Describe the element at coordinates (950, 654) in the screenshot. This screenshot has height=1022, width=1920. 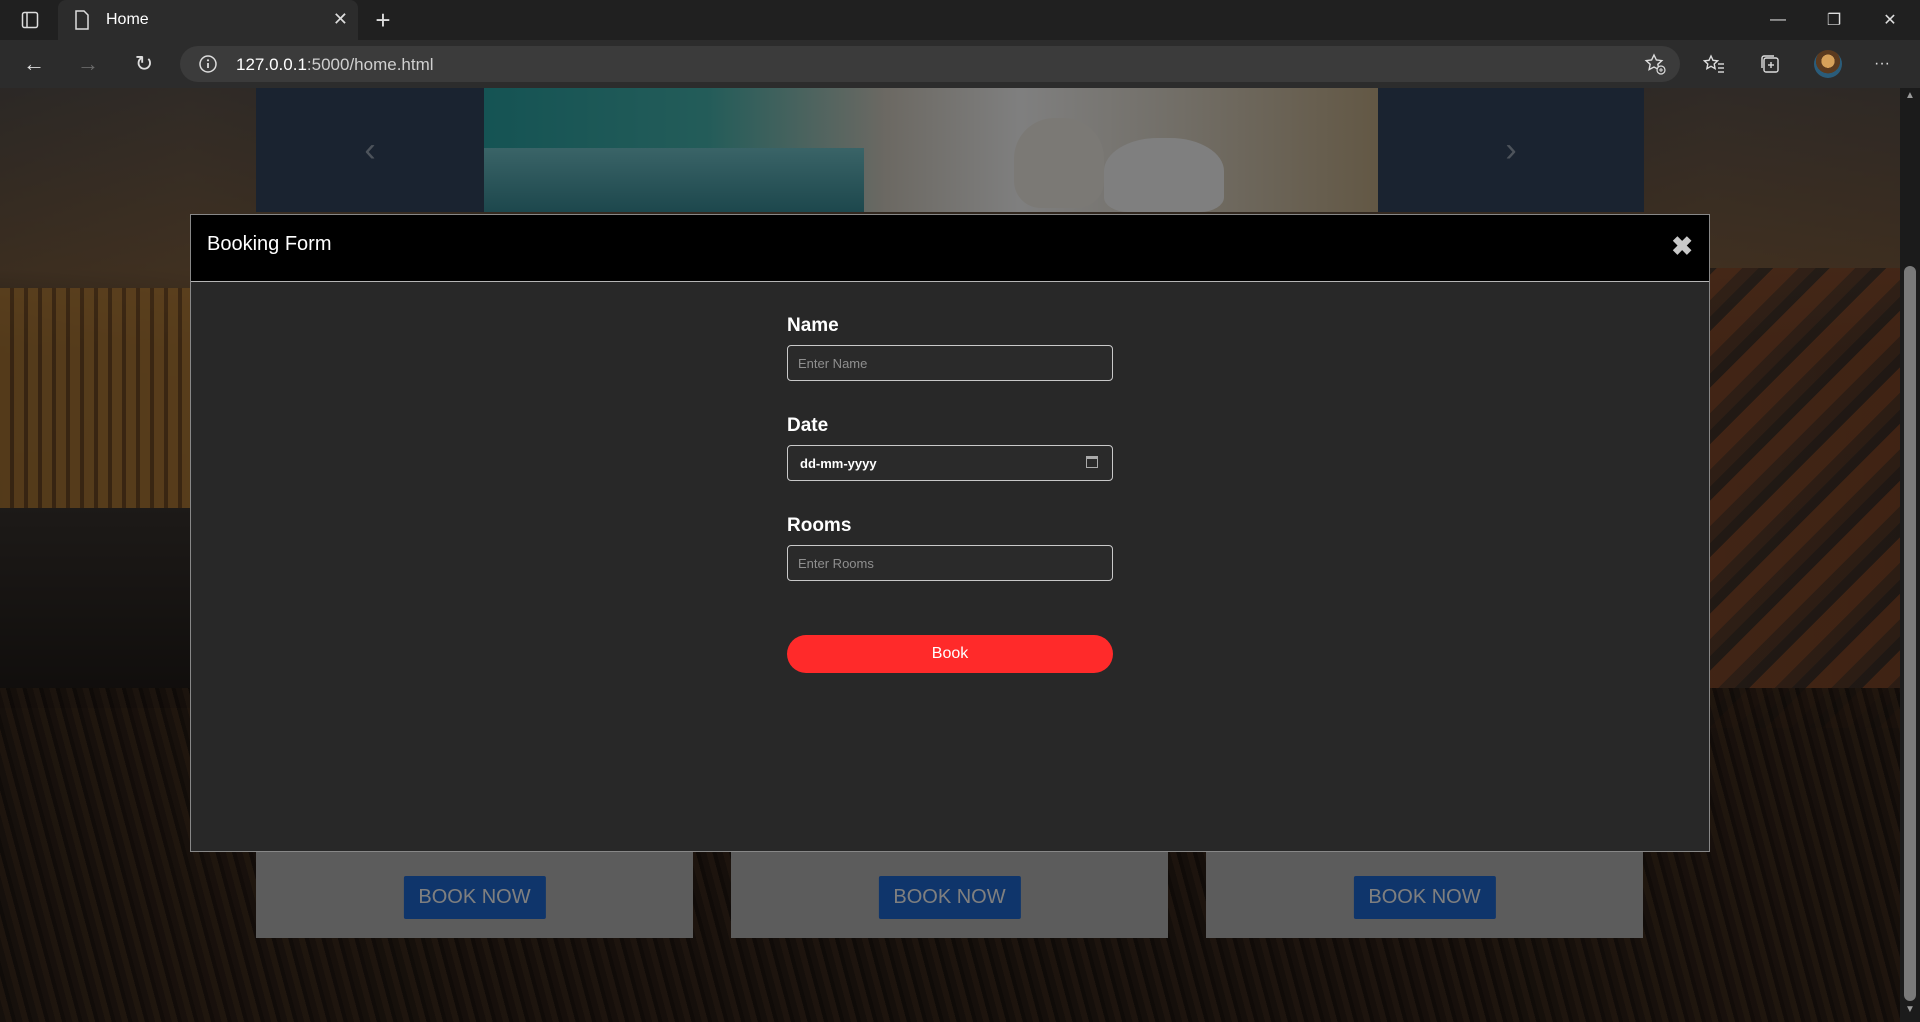
I see `book-button: Book` at that location.